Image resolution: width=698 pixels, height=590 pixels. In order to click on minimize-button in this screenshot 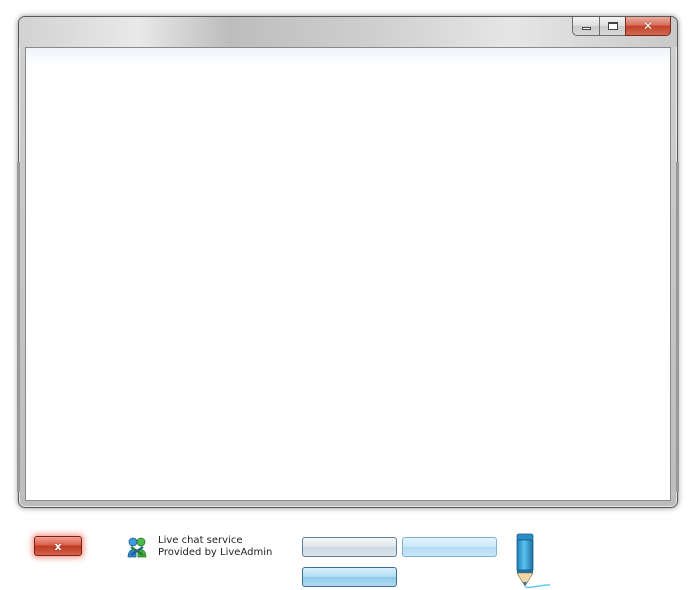, I will do `click(585, 26)`.